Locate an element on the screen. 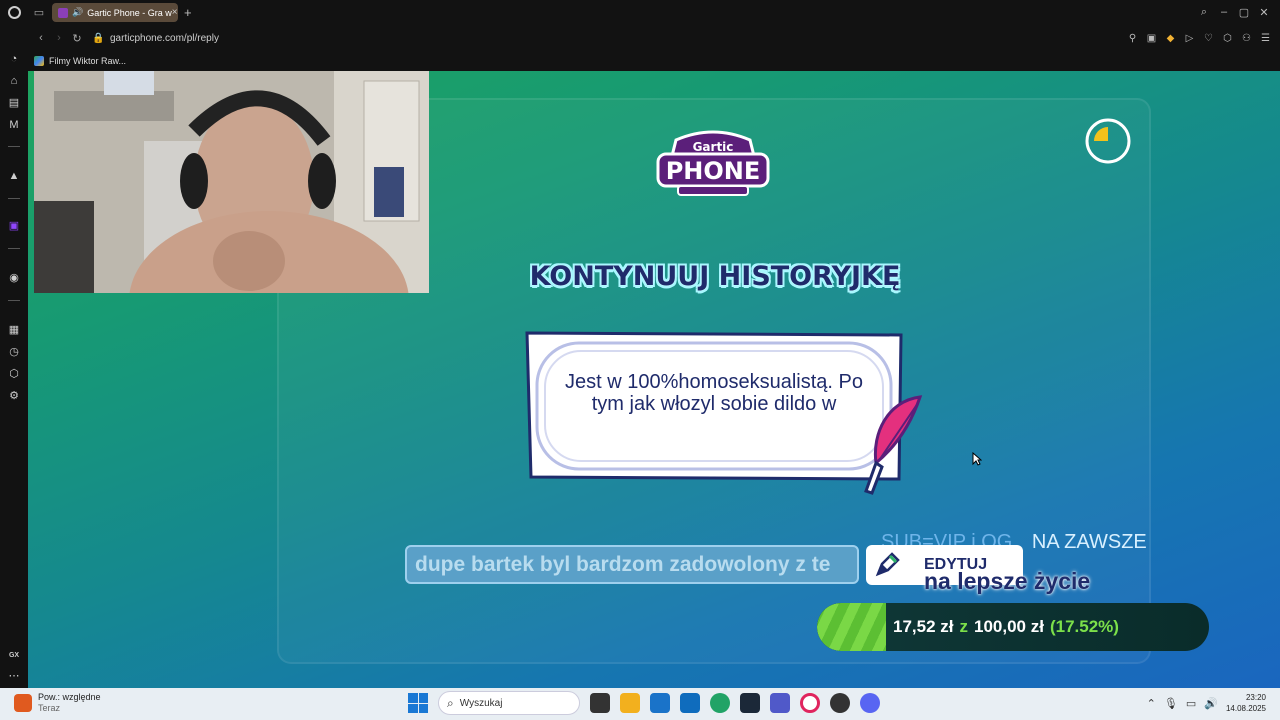 This screenshot has height=720, width=1280. tray-chevron-icon: ⌃ is located at coordinates (1151, 703).